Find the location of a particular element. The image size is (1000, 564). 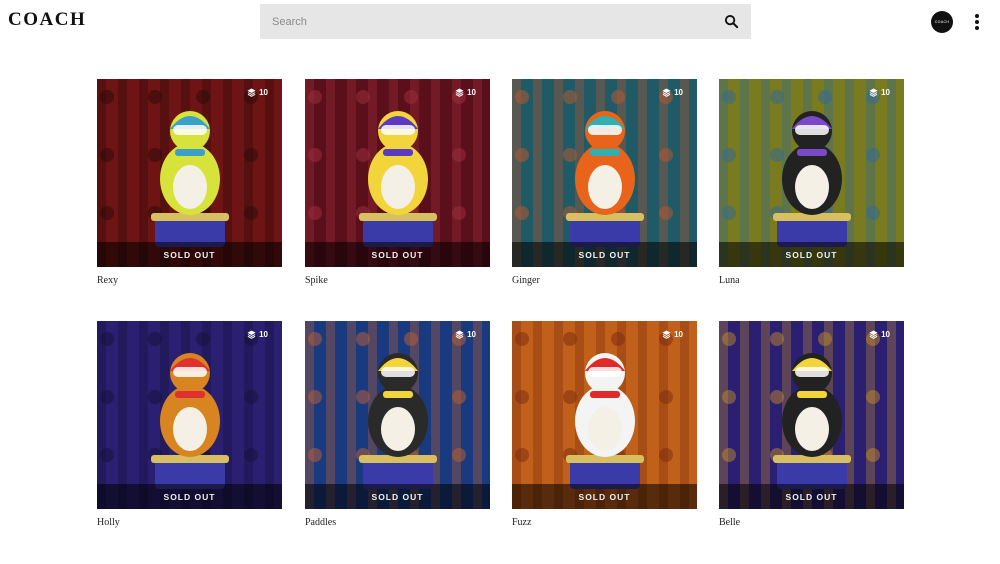

product-name: Luna is located at coordinates (811, 281).